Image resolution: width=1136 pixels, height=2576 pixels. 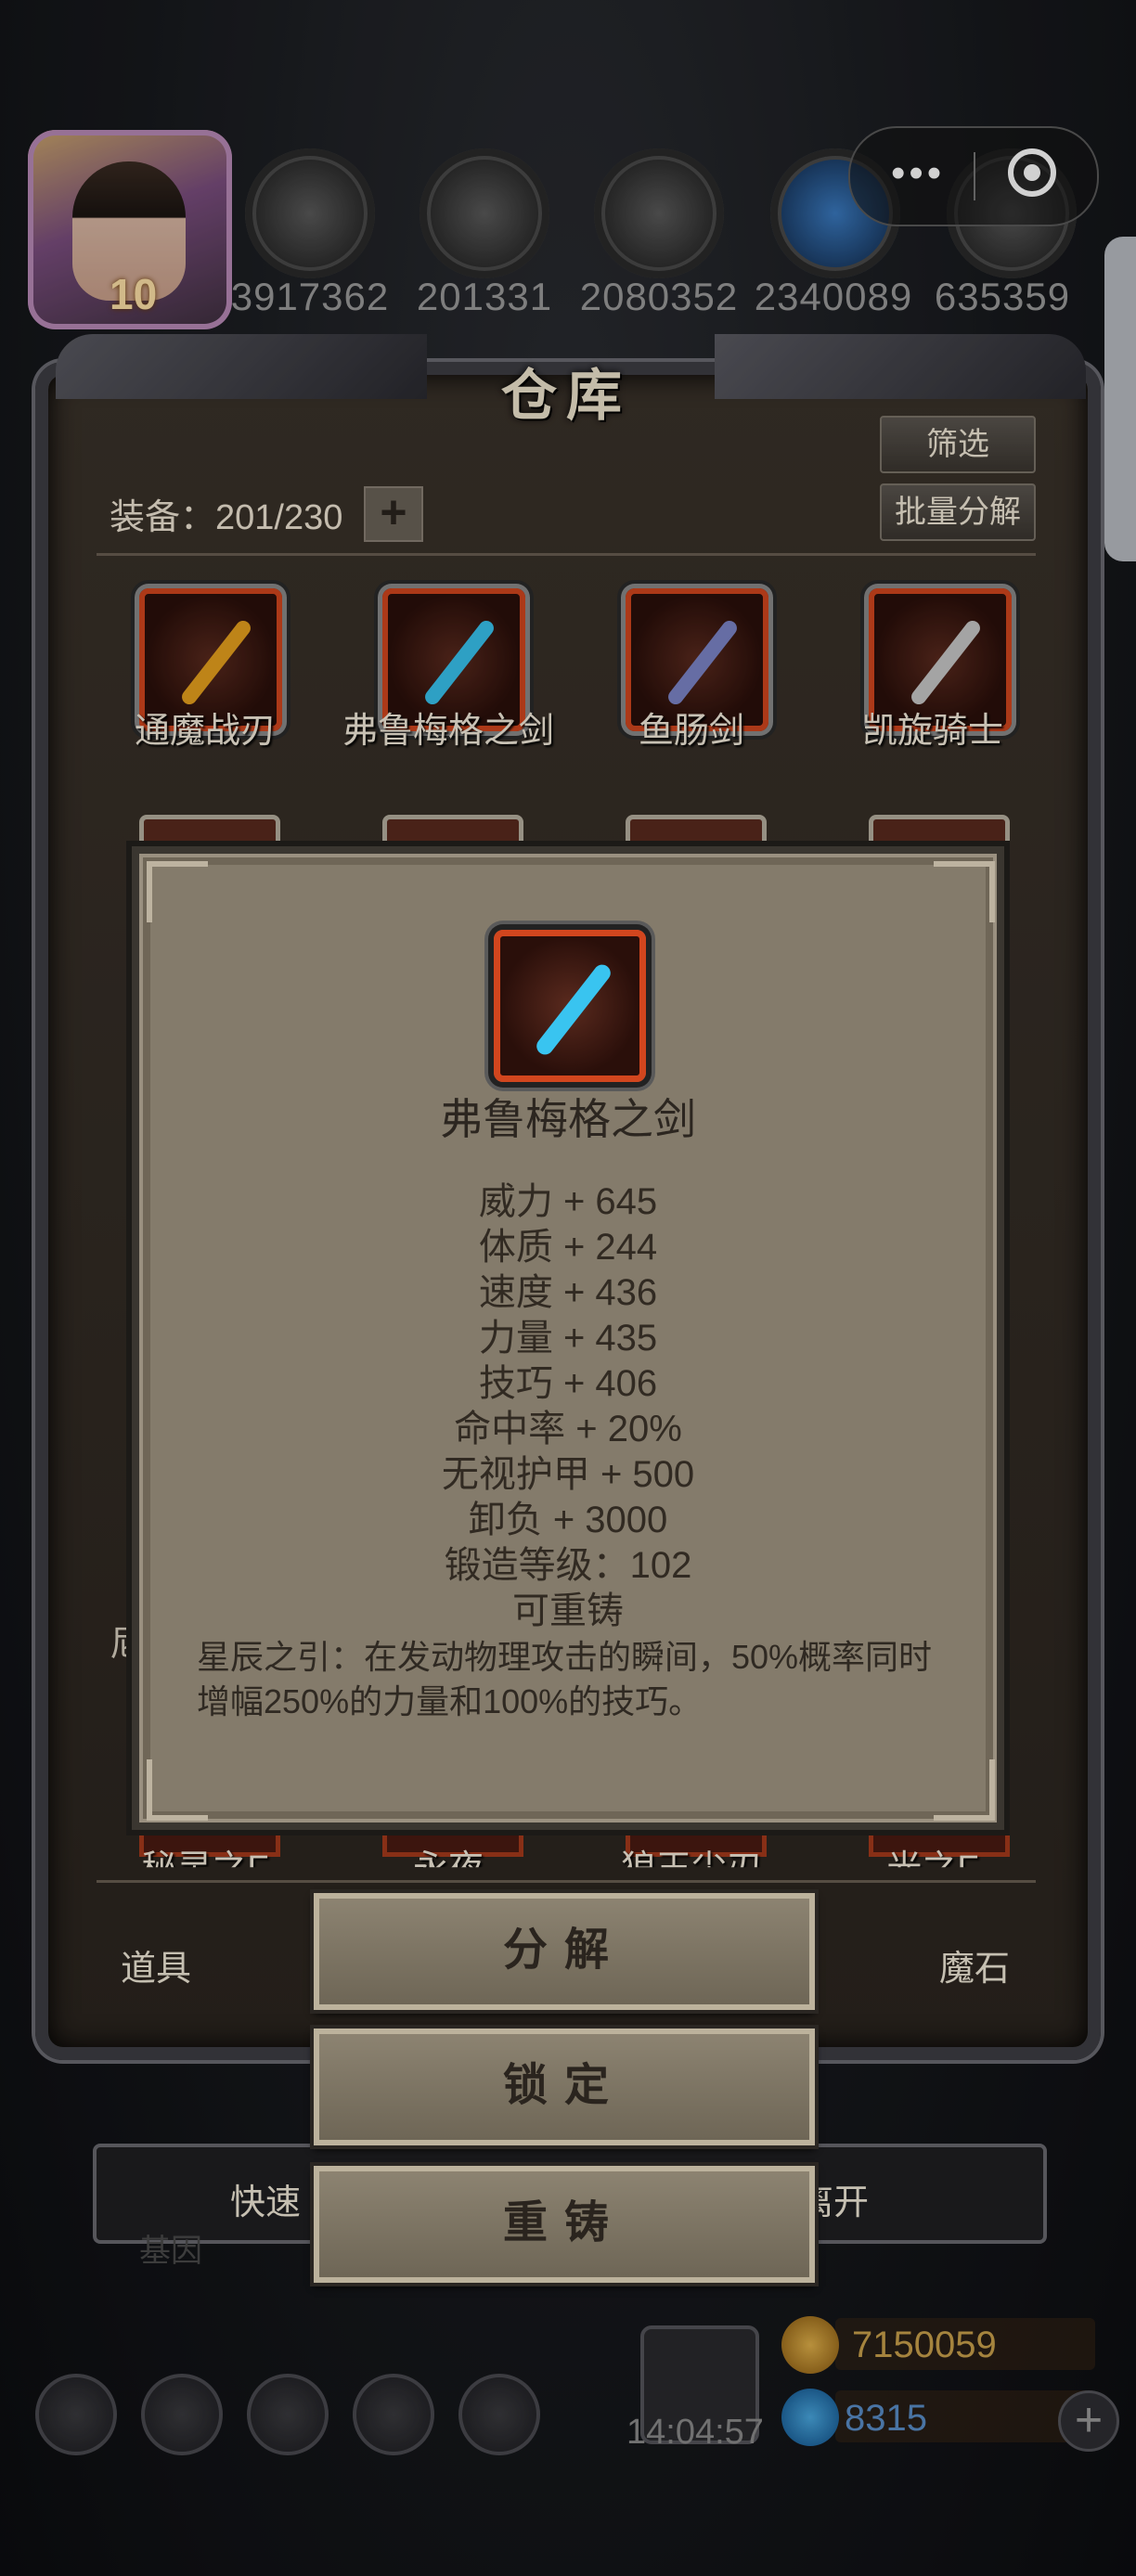 What do you see at coordinates (964, 1790) in the screenshot?
I see `popup-corner-br` at bounding box center [964, 1790].